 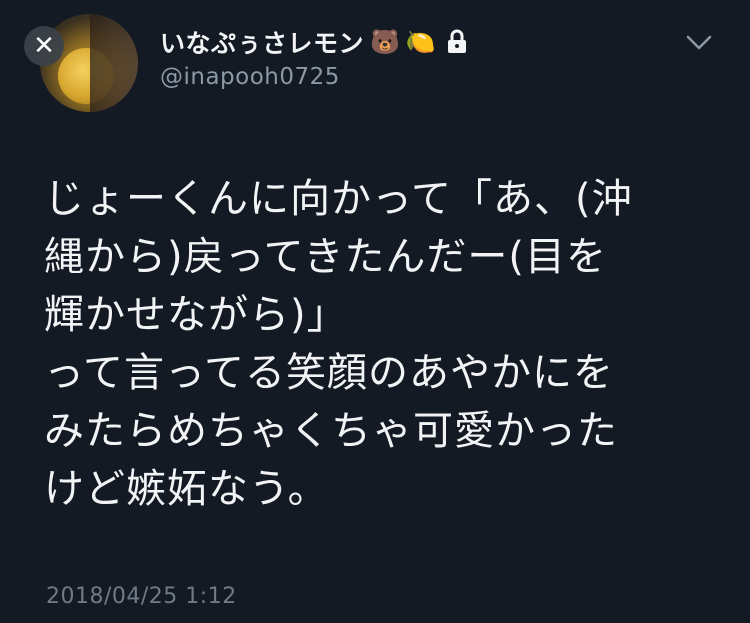 I want to click on display-name: いなぷぅさレモン, so click(x=262, y=42).